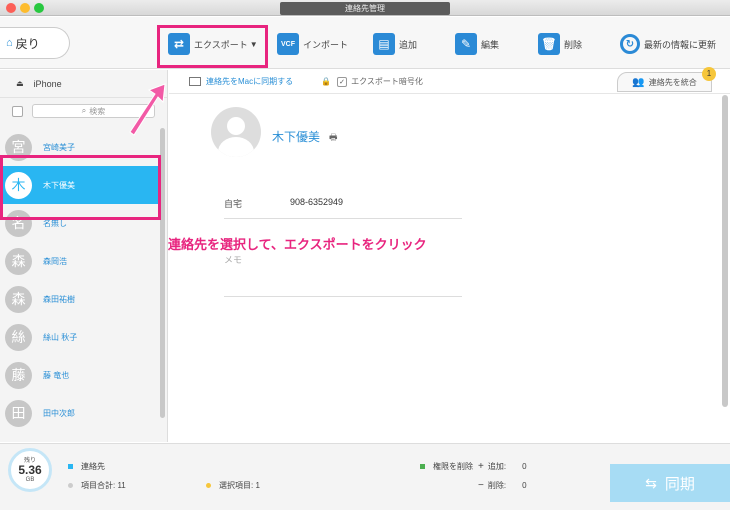 This screenshot has width=730, height=510. I want to click on search-placeholder: 検索, so click(97, 111).